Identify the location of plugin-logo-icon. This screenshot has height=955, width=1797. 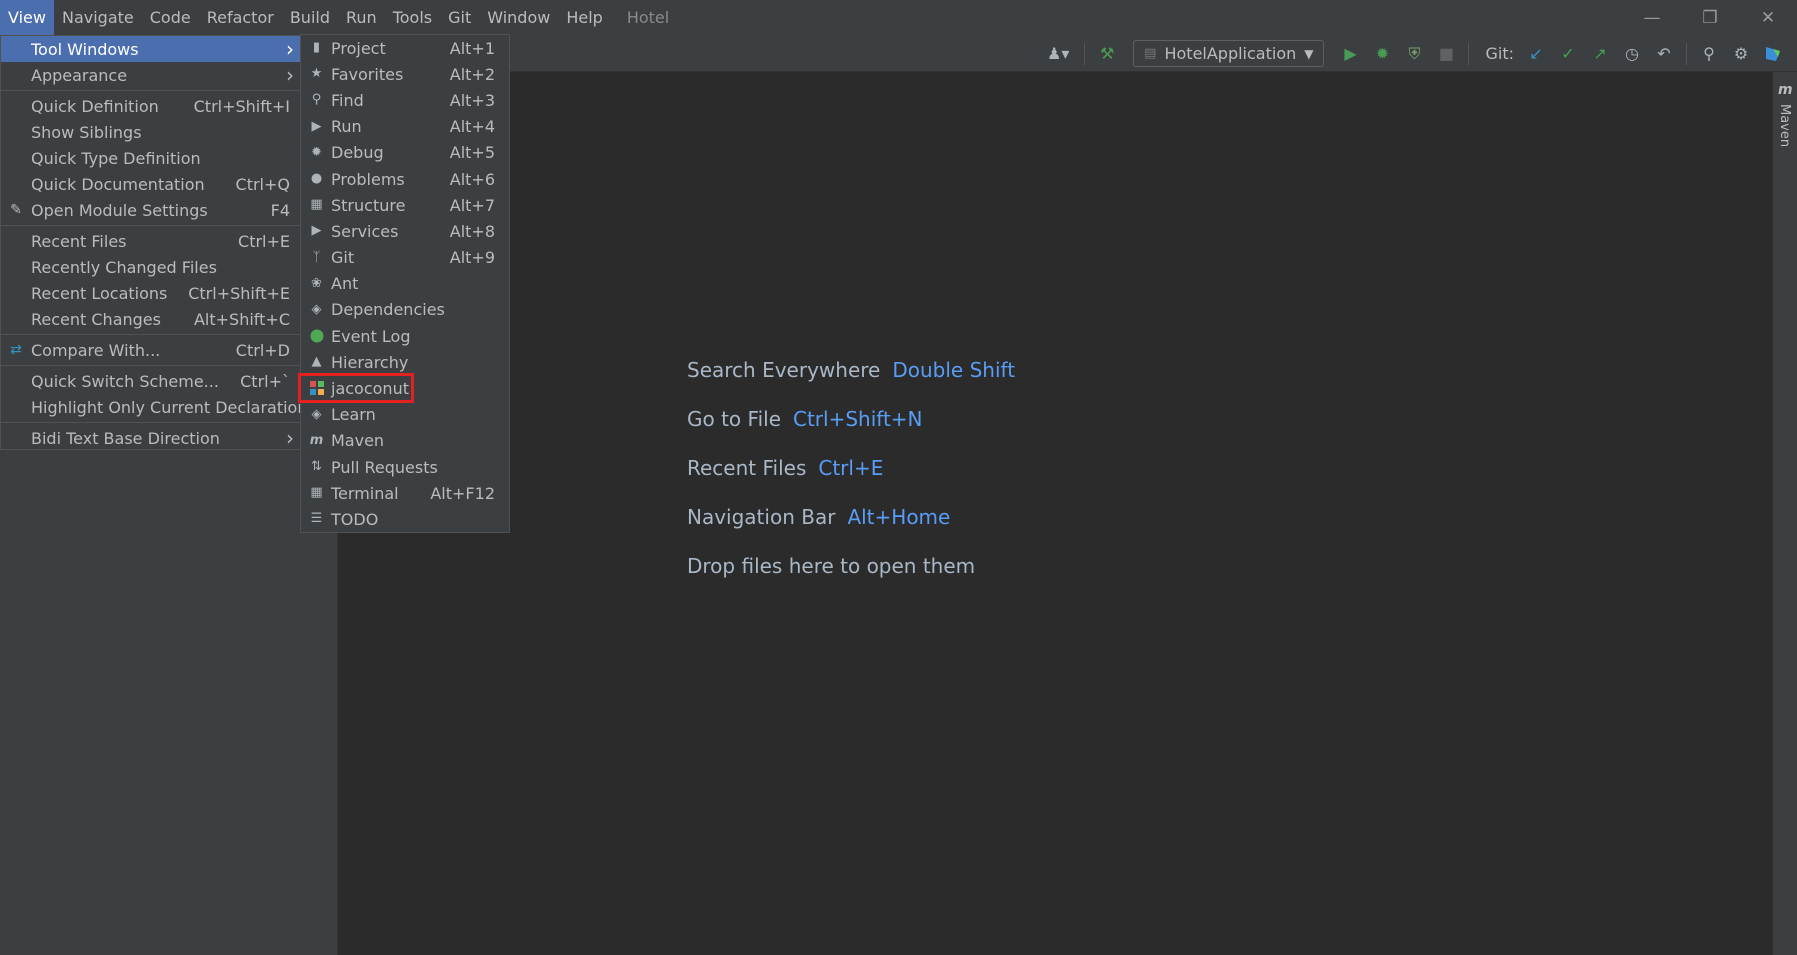
(1773, 54).